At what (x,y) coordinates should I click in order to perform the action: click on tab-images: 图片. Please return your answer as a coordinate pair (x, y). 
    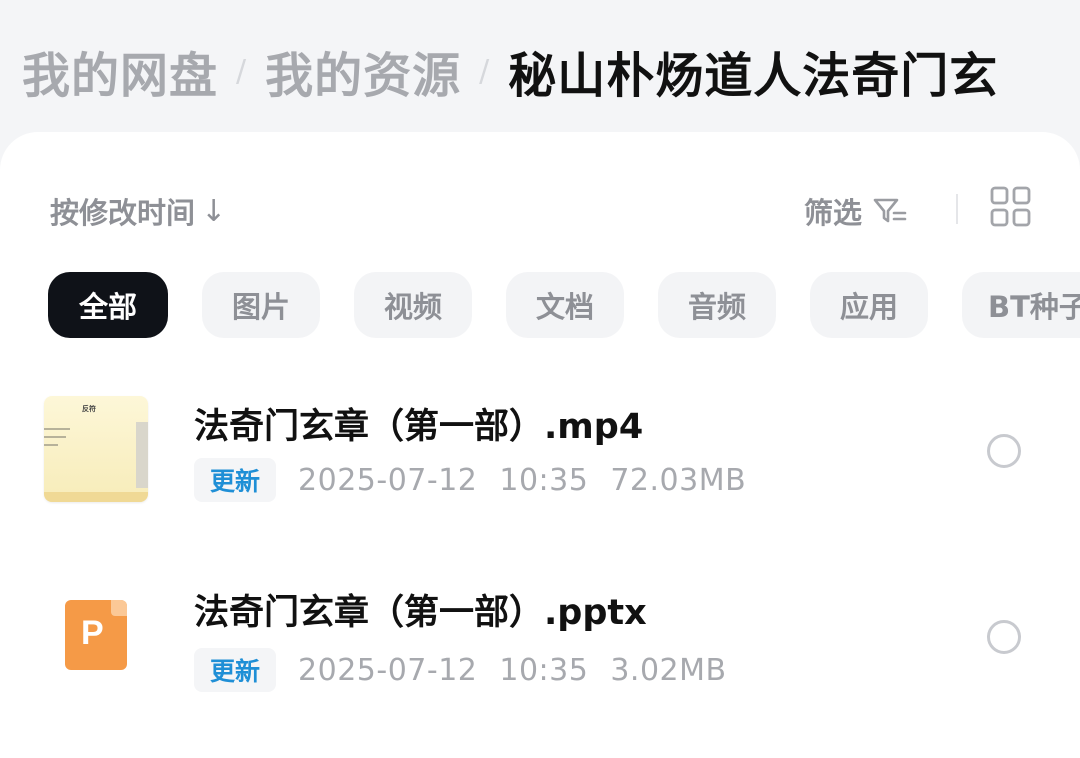
    Looking at the image, I should click on (261, 305).